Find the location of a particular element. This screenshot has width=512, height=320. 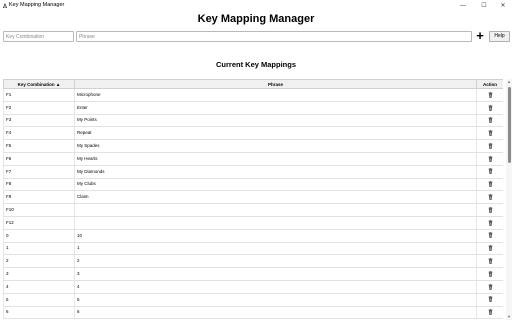

table-row: 66 is located at coordinates (253, 313).